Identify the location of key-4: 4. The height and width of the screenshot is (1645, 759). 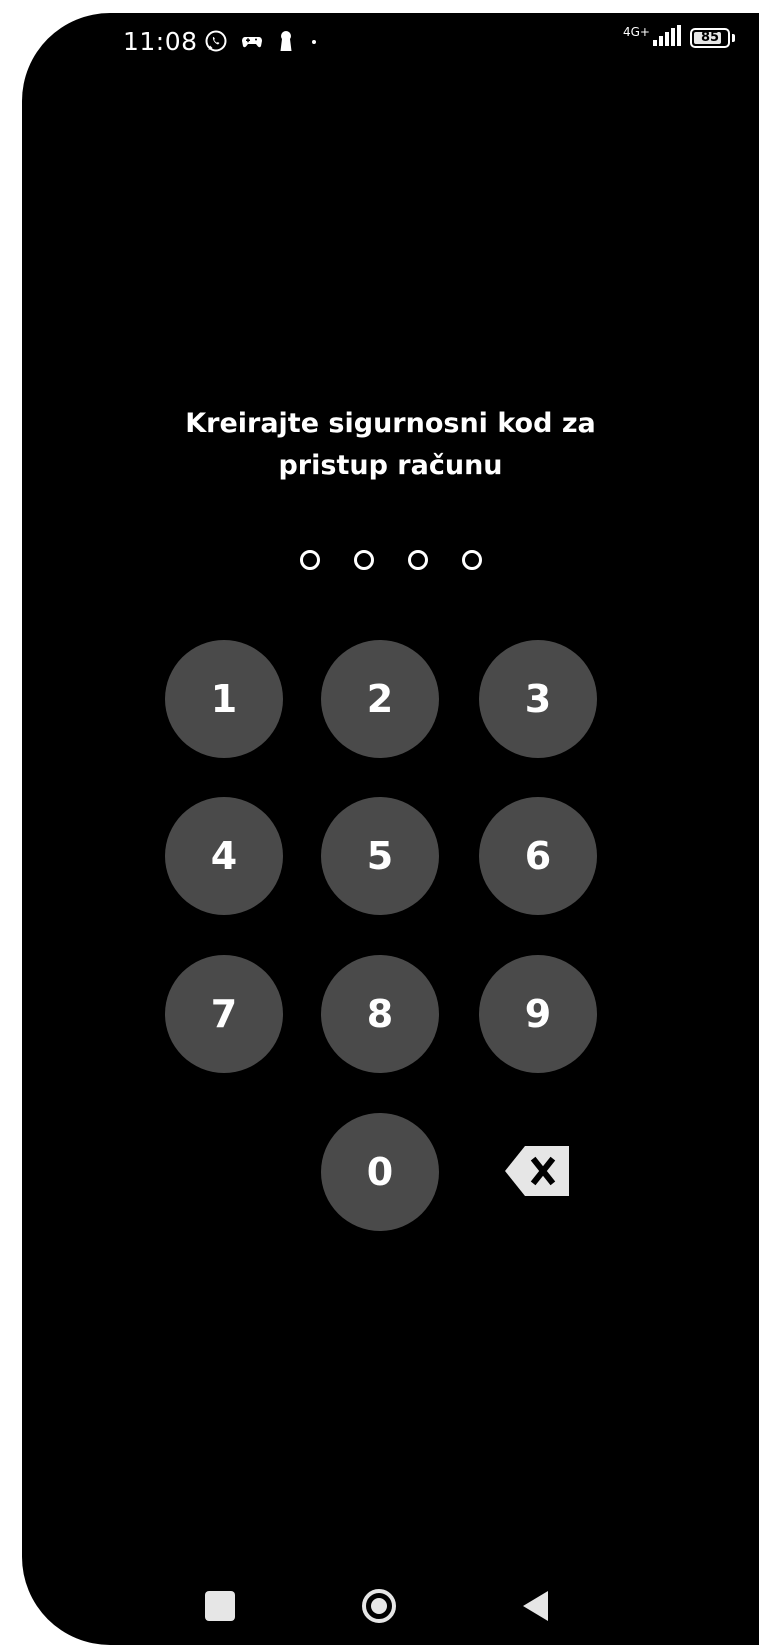
(224, 856).